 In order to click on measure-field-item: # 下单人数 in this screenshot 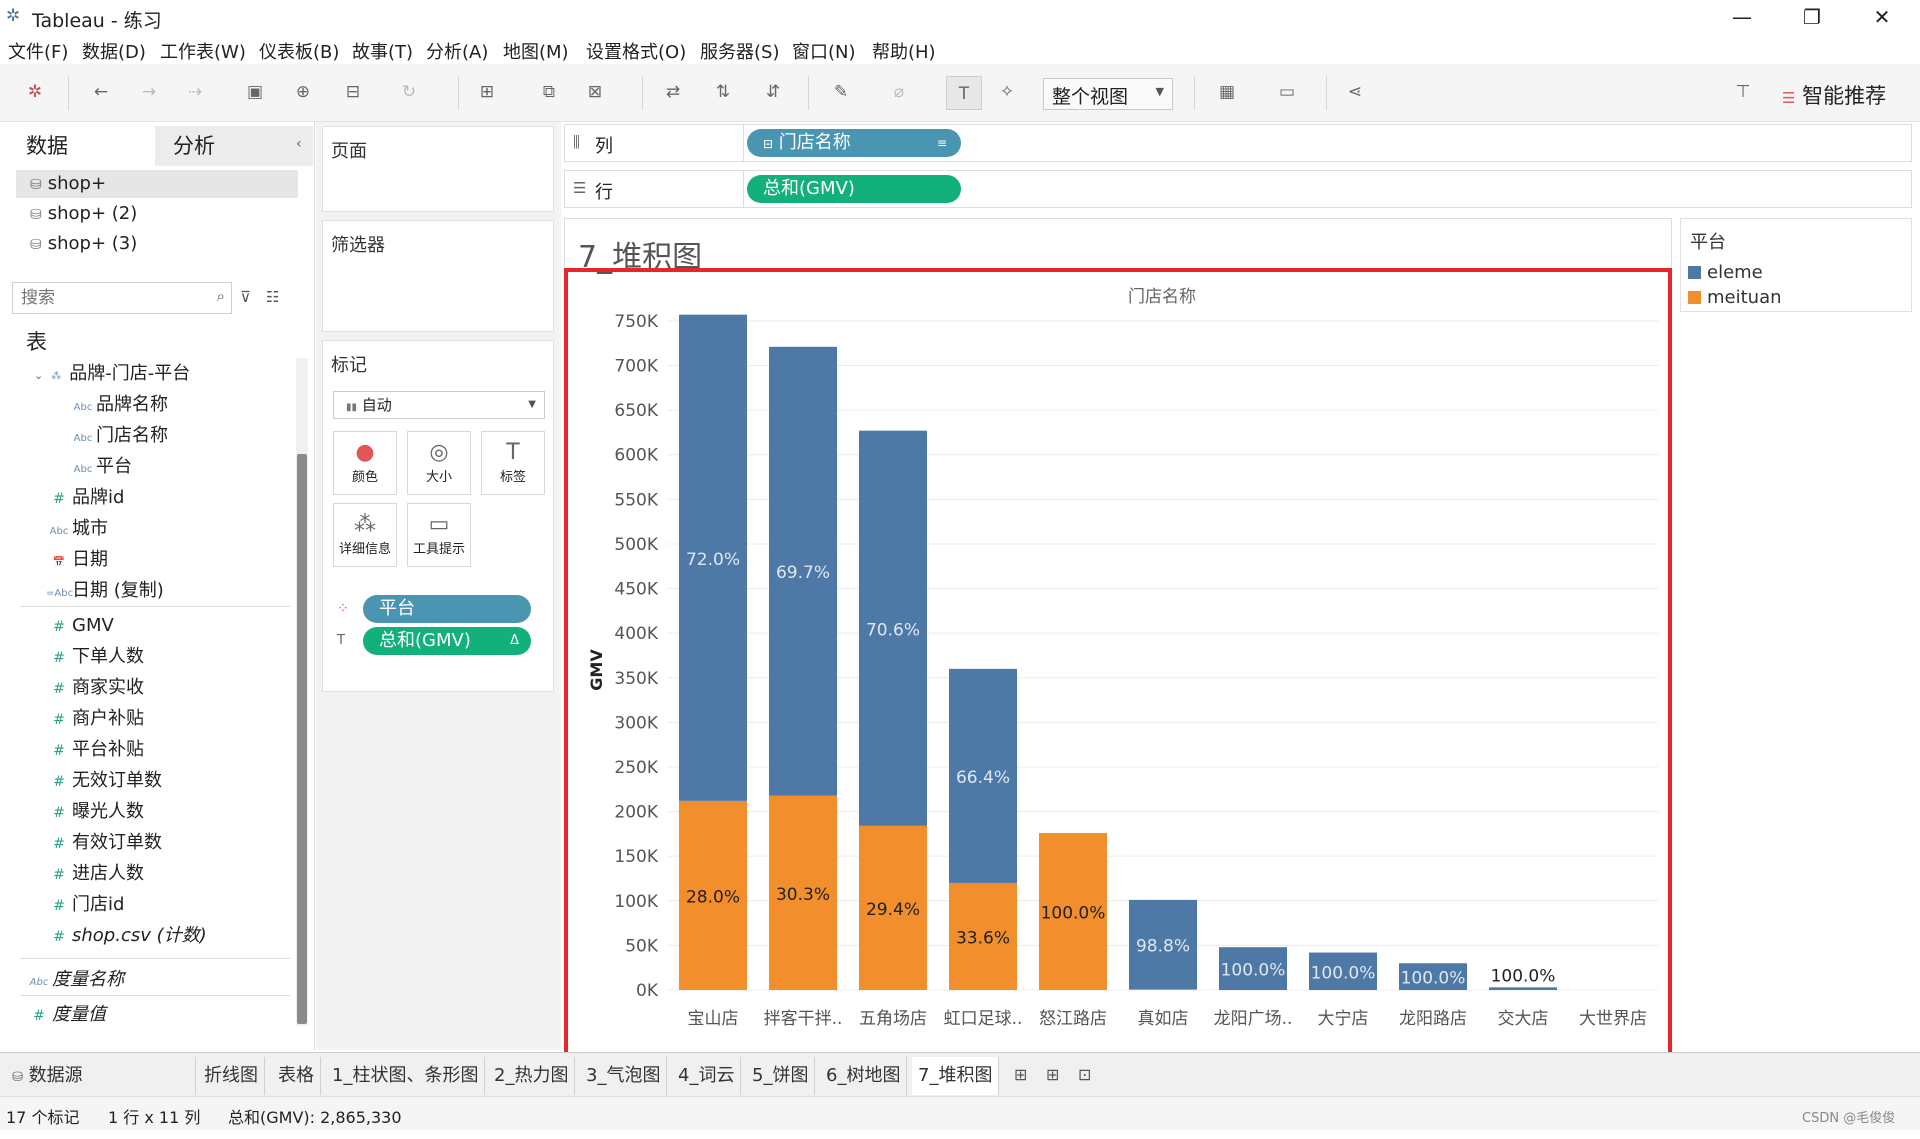, I will do `click(95, 657)`.